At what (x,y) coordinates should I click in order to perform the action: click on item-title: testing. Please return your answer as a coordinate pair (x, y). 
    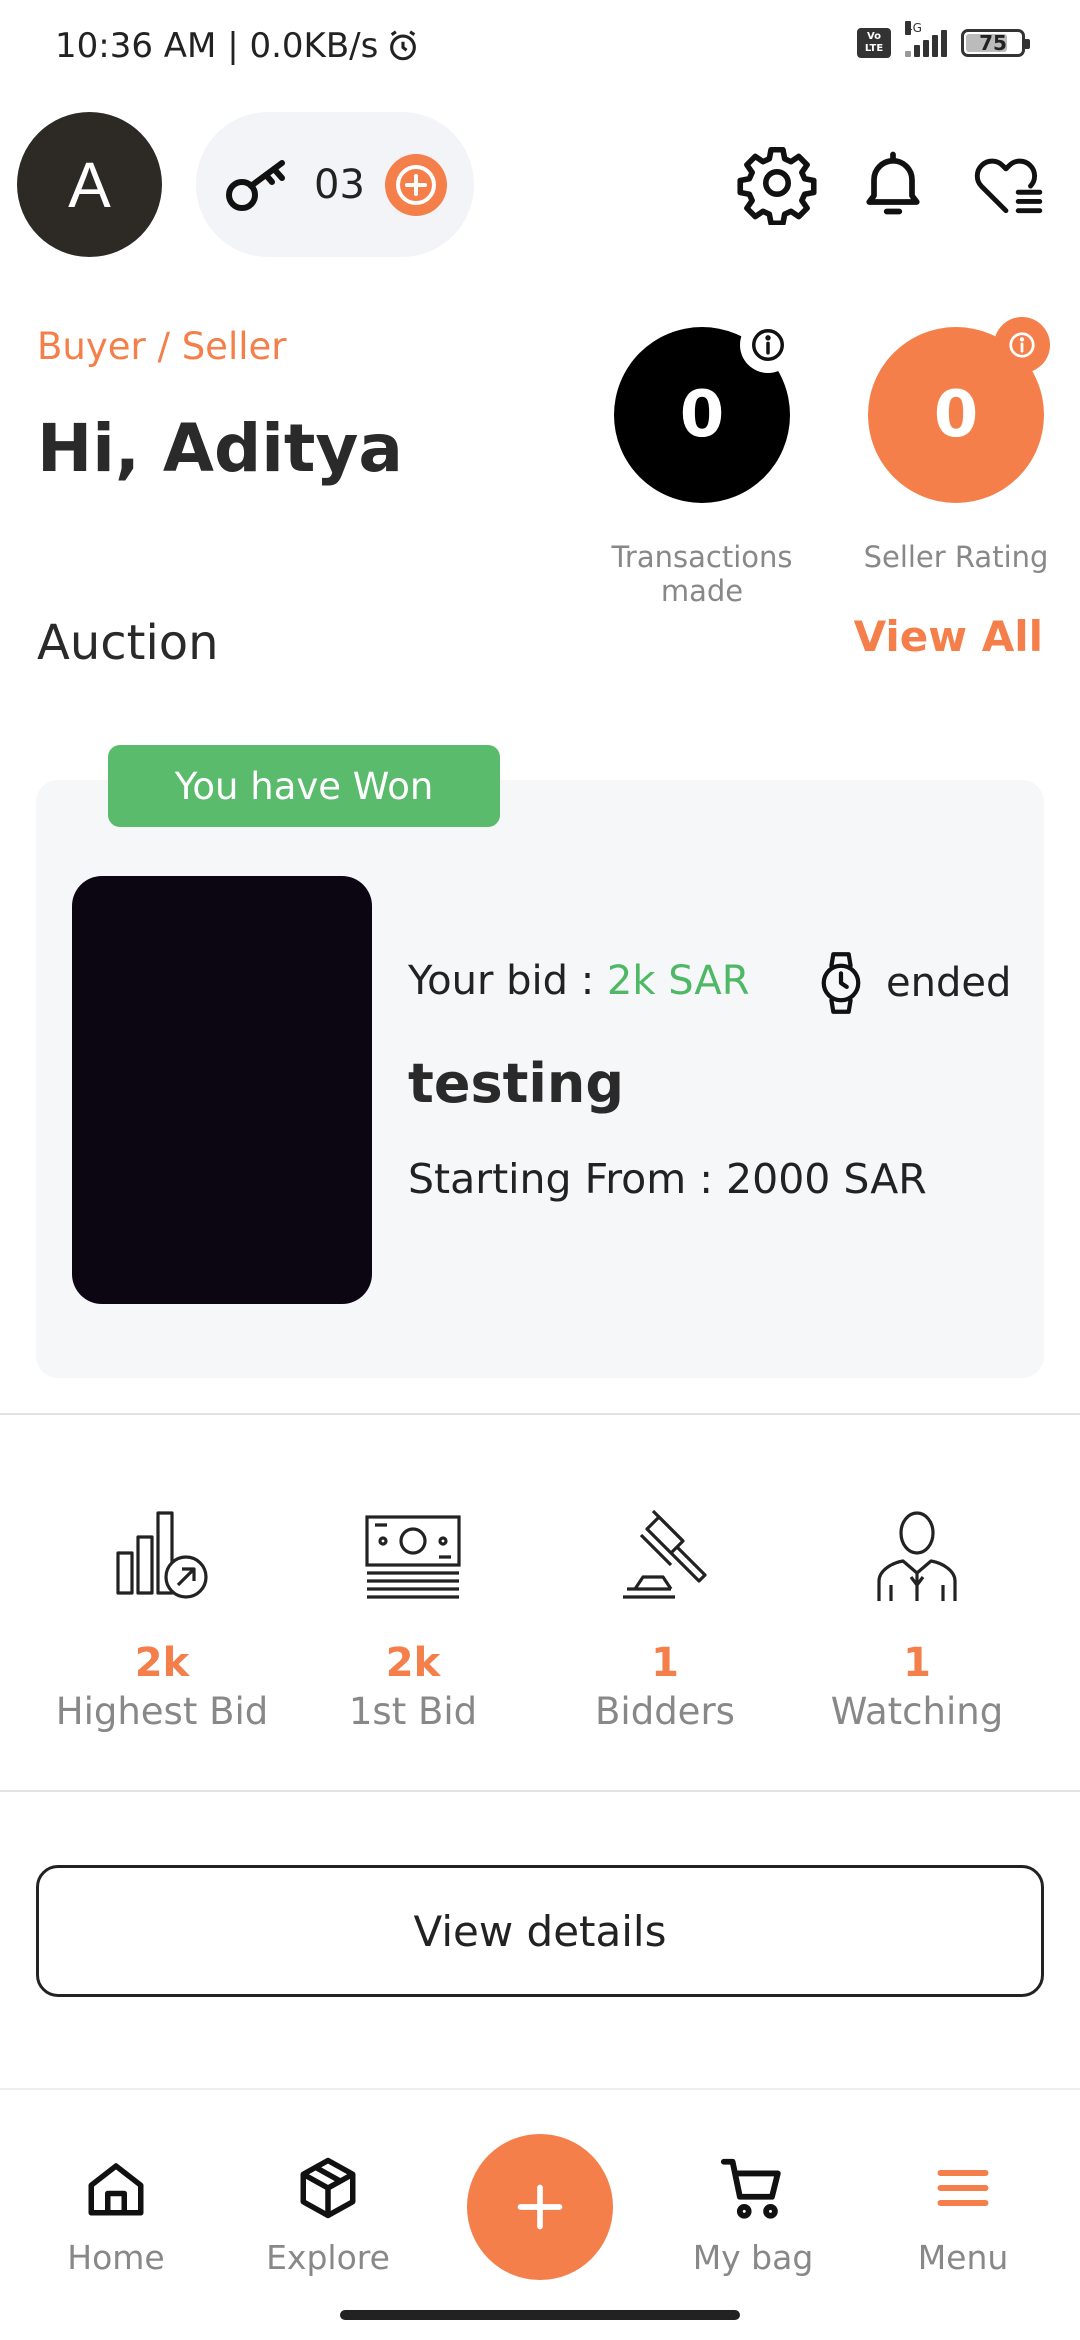
    Looking at the image, I should click on (516, 1083).